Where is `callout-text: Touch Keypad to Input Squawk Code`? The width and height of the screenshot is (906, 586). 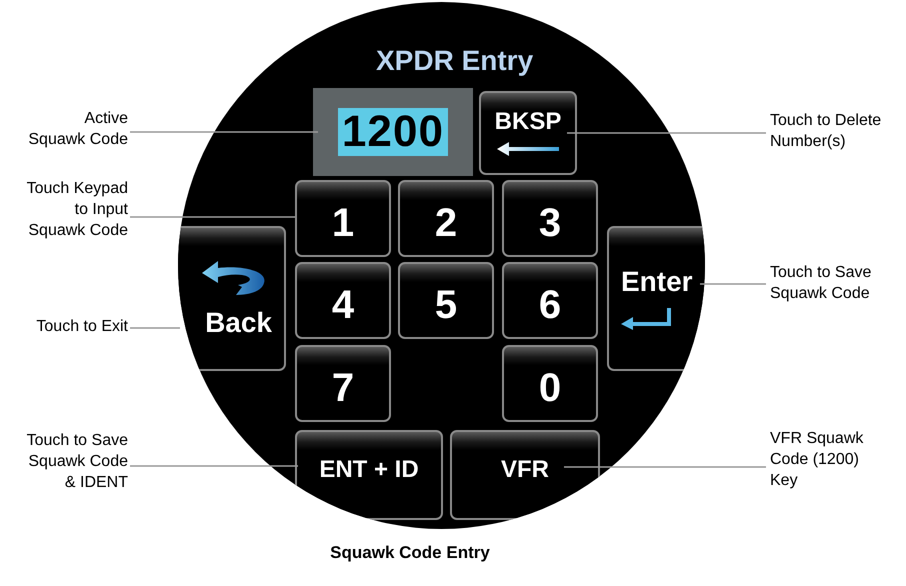
callout-text: Touch Keypad to Input Squawk Code is located at coordinates (77, 210).